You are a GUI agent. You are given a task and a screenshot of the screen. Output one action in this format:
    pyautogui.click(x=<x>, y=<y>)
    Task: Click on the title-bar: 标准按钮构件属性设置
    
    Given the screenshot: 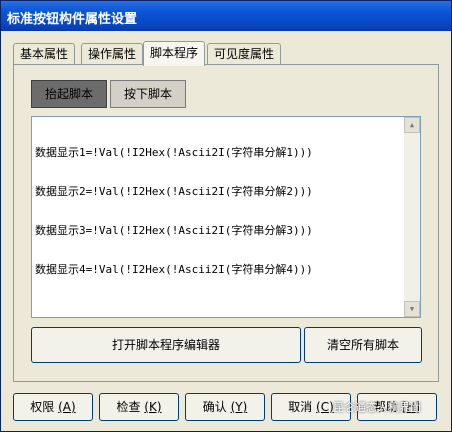 What is the action you would take?
    pyautogui.click(x=226, y=16)
    